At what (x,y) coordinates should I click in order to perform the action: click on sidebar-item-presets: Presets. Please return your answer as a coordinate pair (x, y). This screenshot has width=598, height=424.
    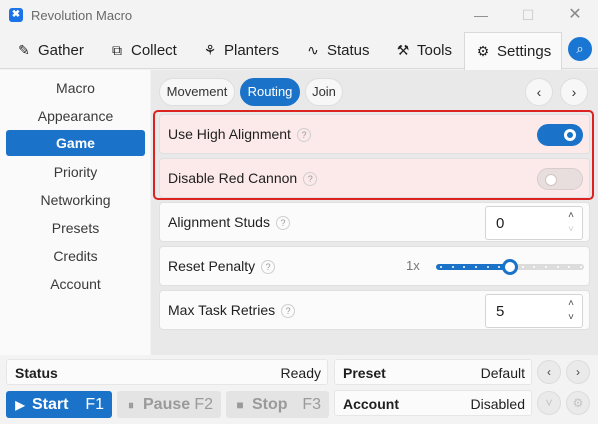
    Looking at the image, I should click on (75, 228).